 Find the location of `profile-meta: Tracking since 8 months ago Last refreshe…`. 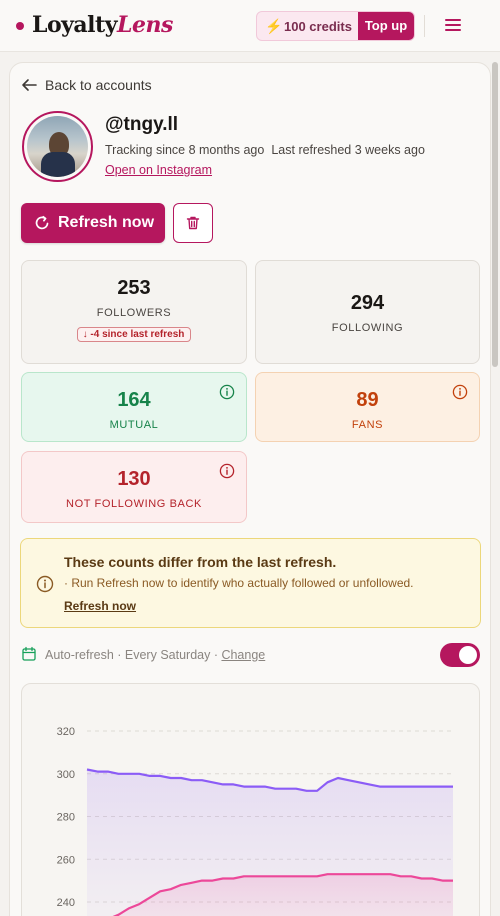

profile-meta: Tracking since 8 months ago Last refreshe… is located at coordinates (265, 150).